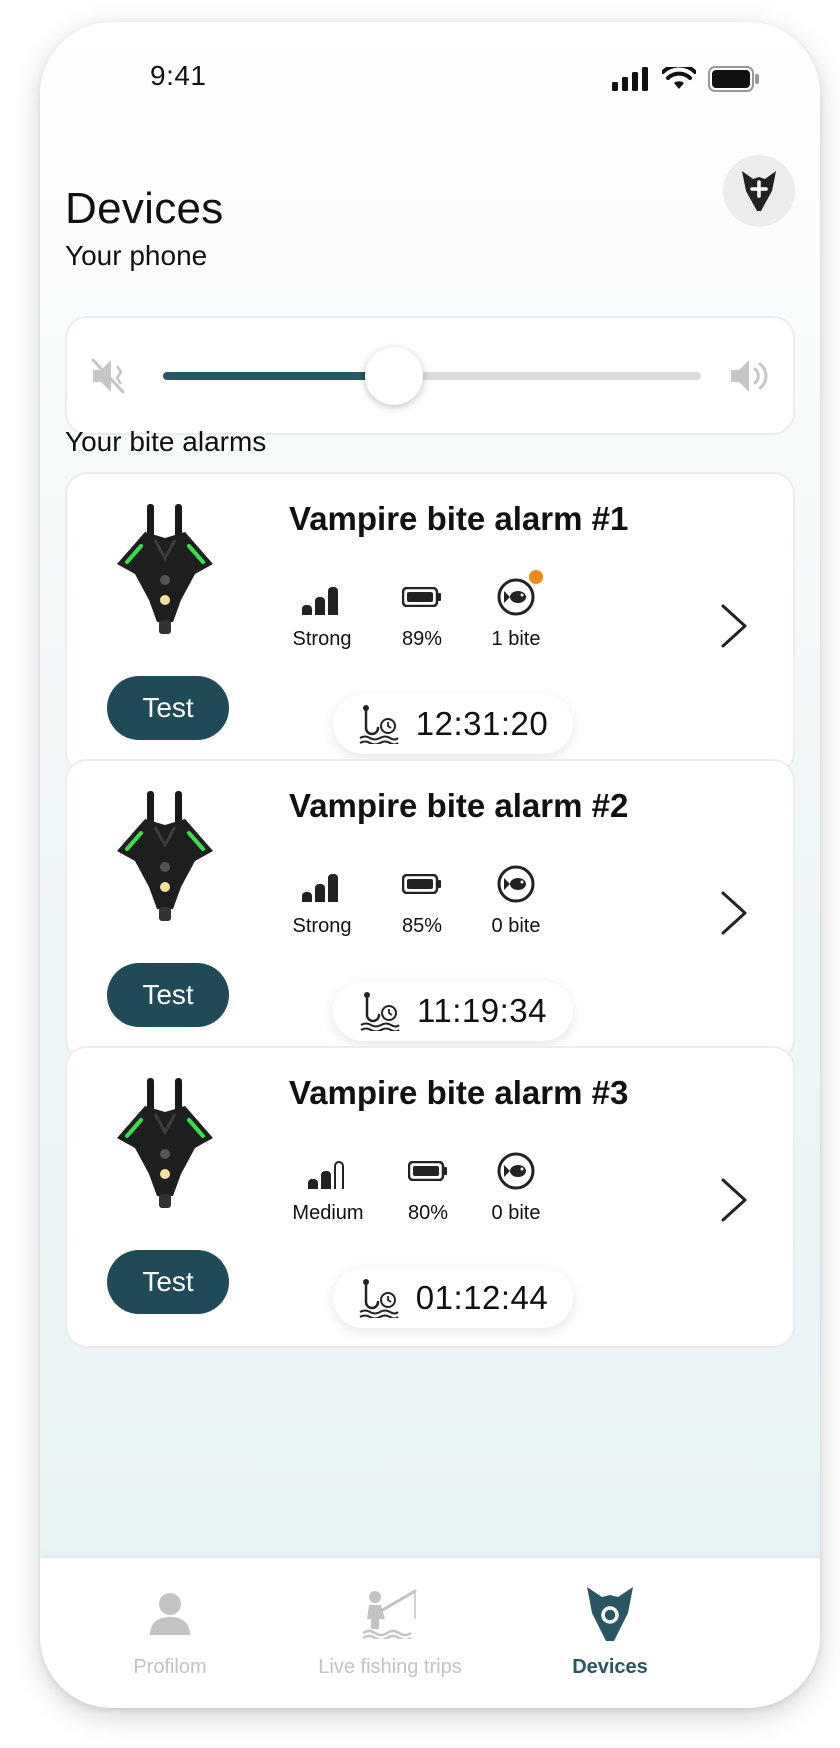 The height and width of the screenshot is (1748, 840). What do you see at coordinates (679, 78) in the screenshot?
I see `wifi-icon` at bounding box center [679, 78].